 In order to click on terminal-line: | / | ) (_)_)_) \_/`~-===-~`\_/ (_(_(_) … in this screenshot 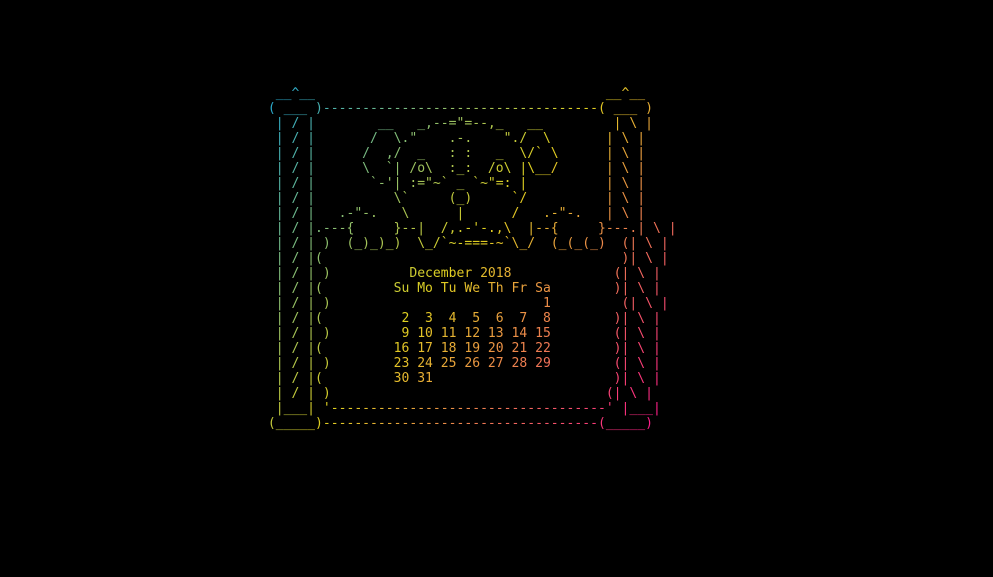, I will do `click(472, 243)`.